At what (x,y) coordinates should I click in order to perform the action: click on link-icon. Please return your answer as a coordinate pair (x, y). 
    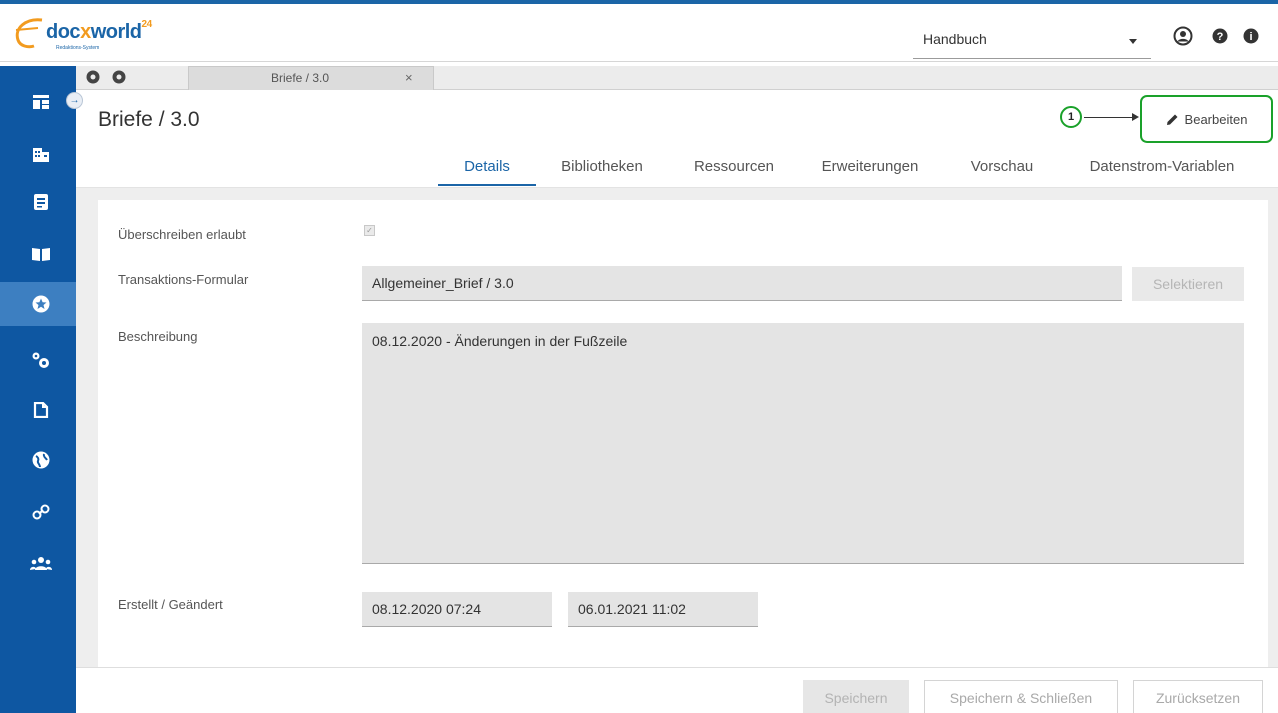
    Looking at the image, I should click on (41, 512).